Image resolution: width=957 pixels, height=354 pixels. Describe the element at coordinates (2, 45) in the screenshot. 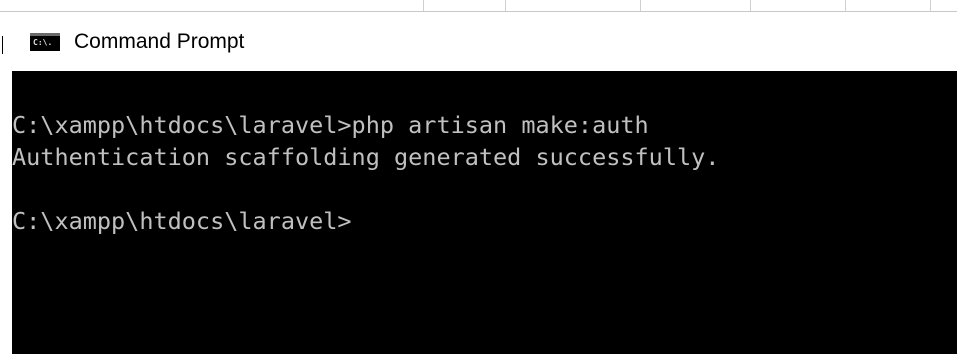

I see `background-edge-mark` at that location.